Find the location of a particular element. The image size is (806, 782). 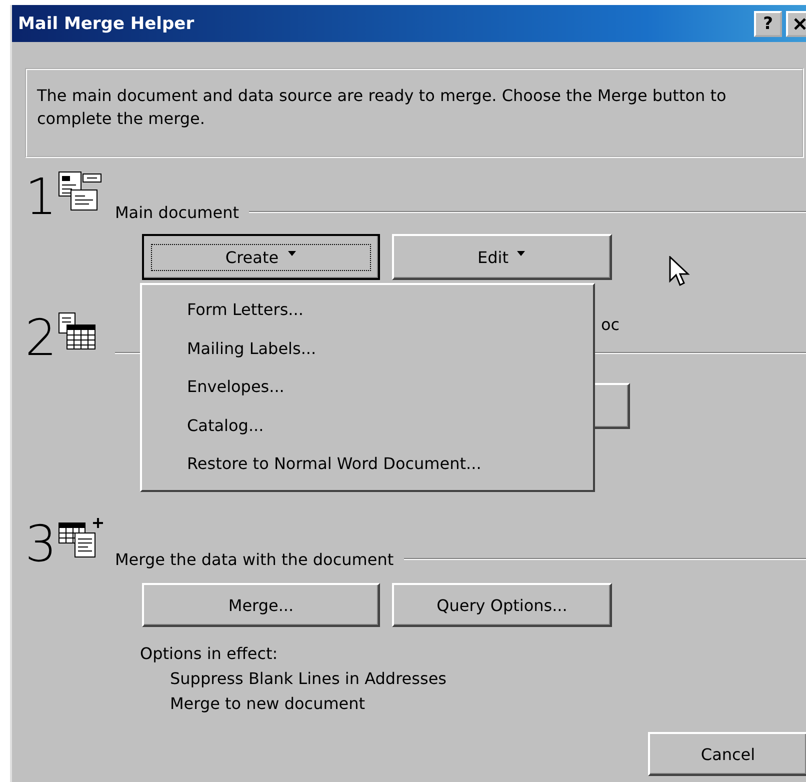

section-label: Merge the data with the document is located at coordinates (254, 559).